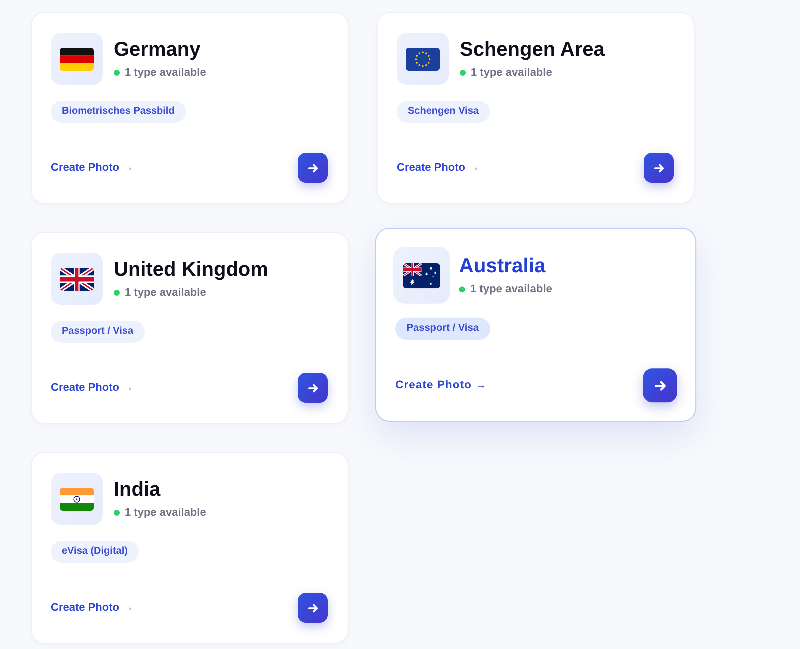 Image resolution: width=800 pixels, height=649 pixels. Describe the element at coordinates (118, 112) in the screenshot. I see `document-type-tag: Biometrisches Passbild` at that location.